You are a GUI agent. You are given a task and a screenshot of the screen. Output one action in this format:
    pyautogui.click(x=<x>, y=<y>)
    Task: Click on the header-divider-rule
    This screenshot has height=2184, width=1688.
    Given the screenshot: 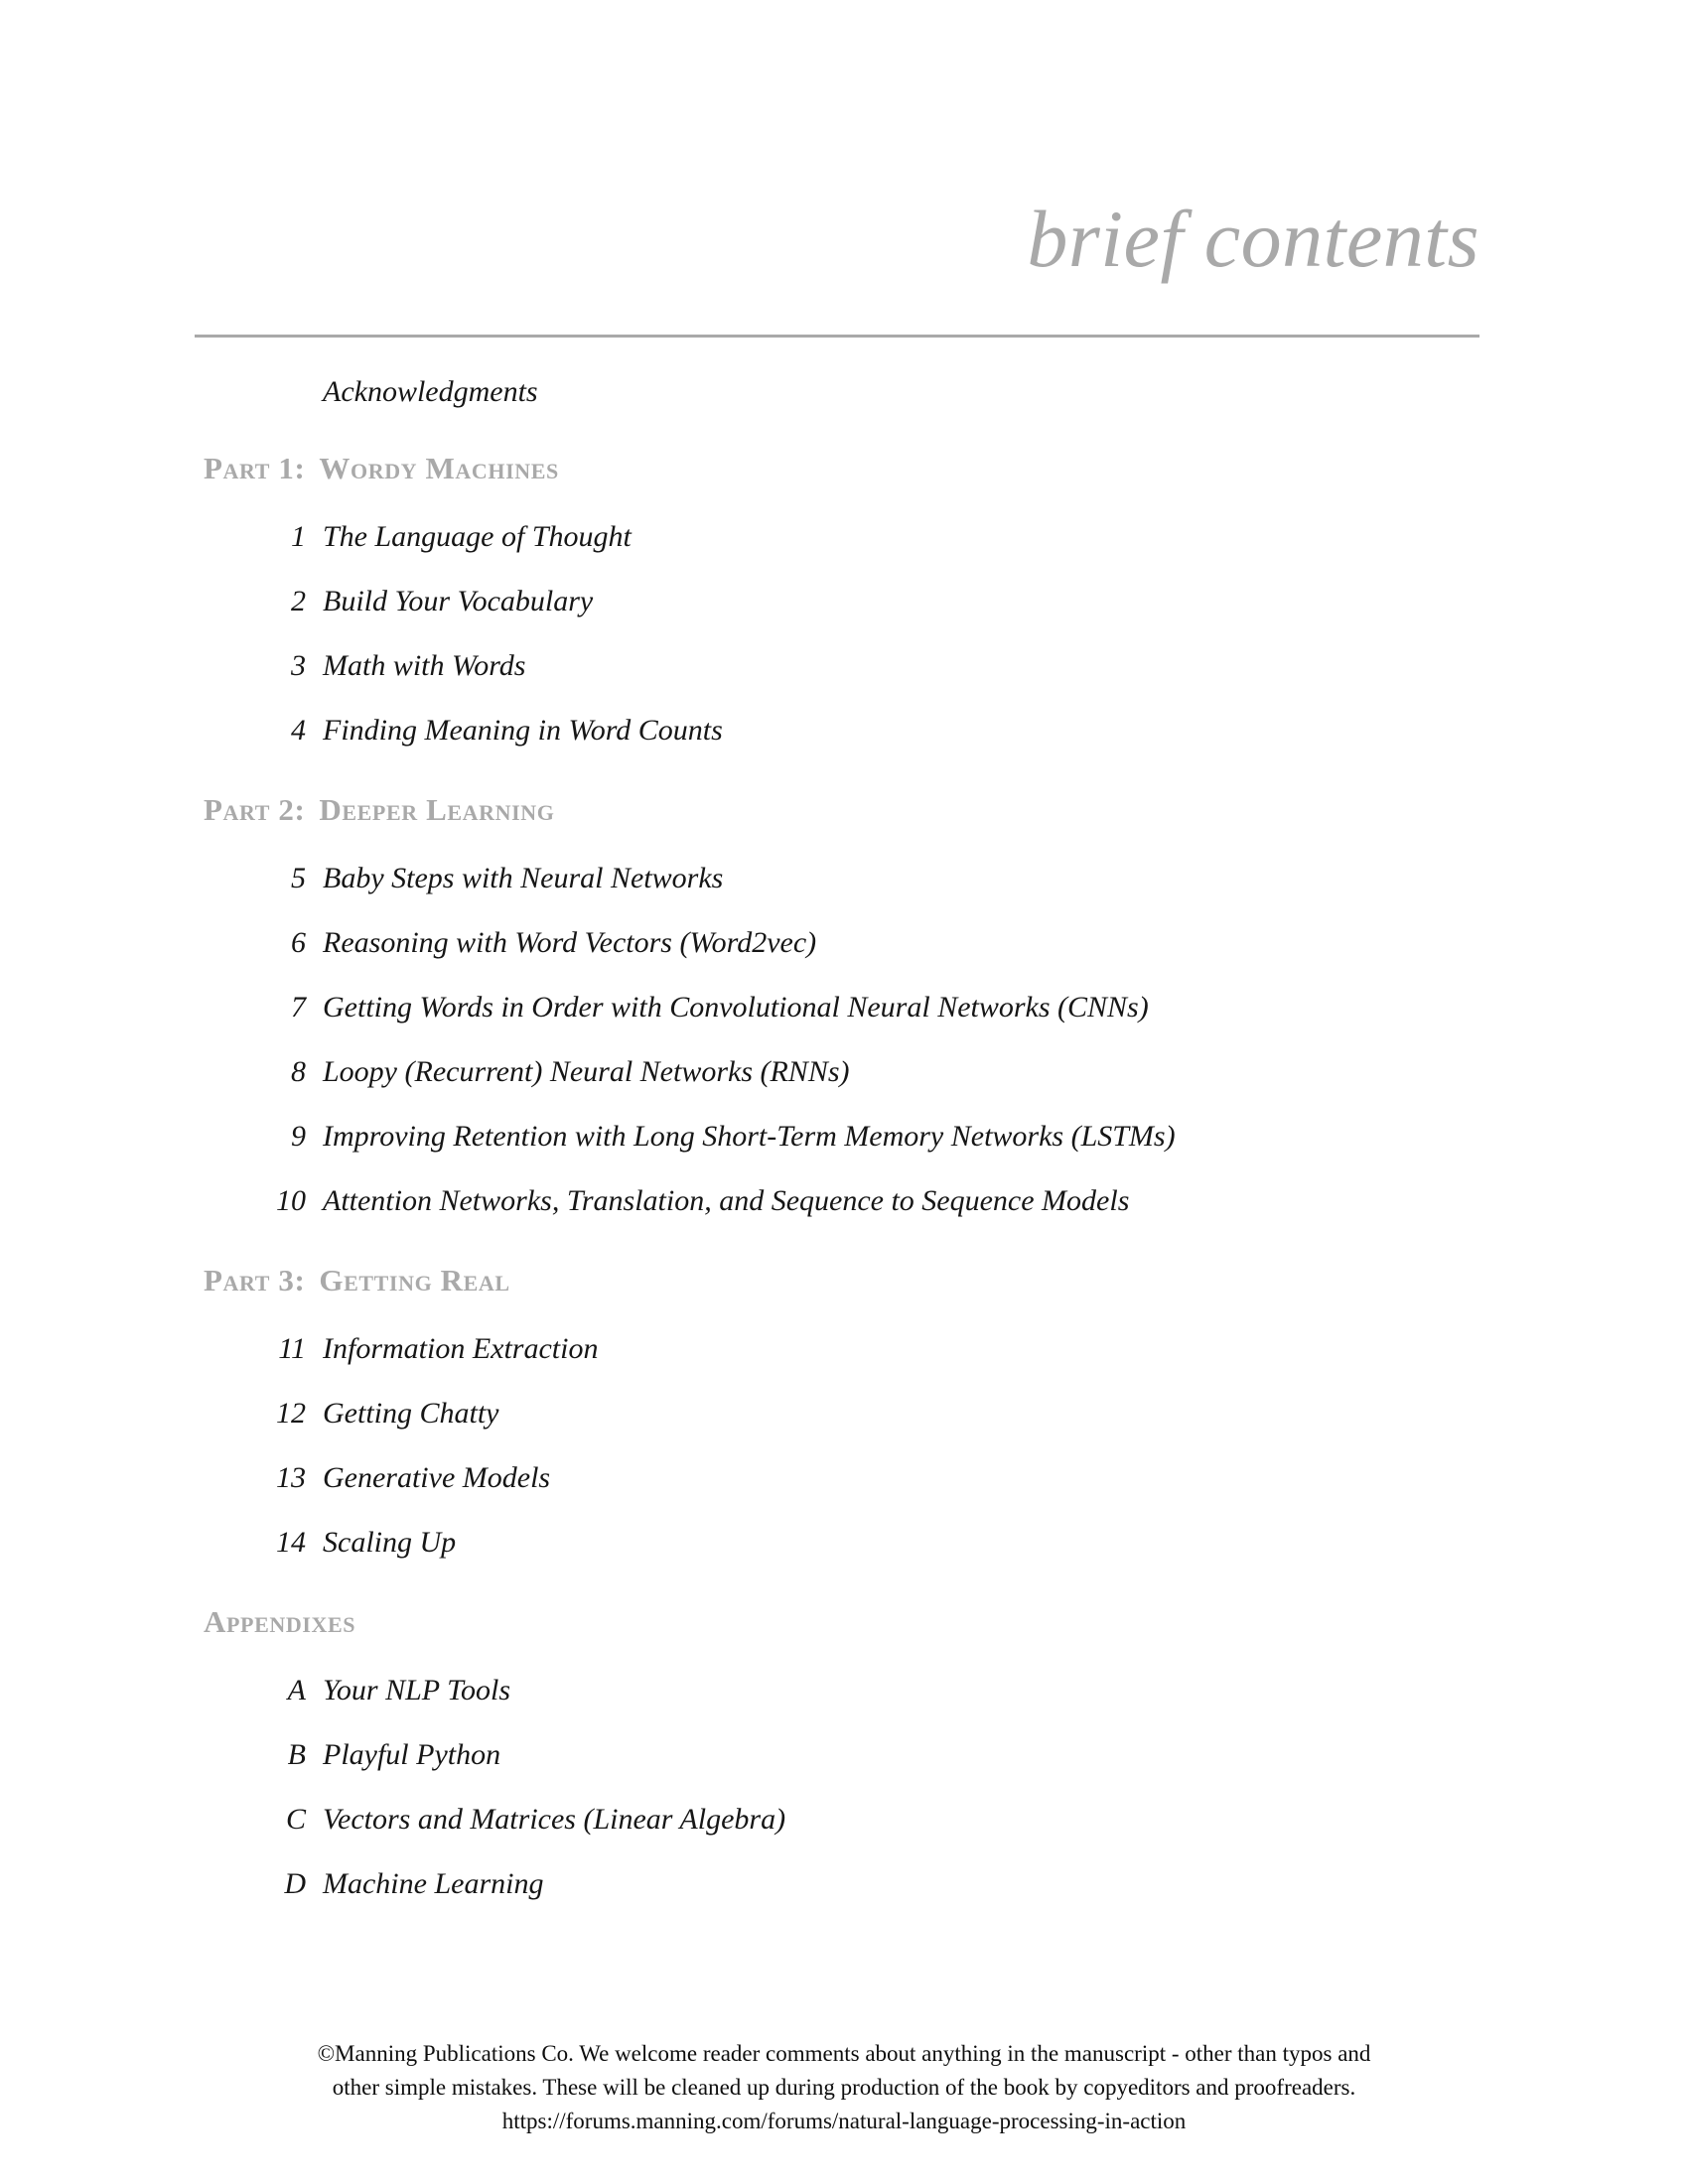 What is the action you would take?
    pyautogui.click(x=837, y=336)
    